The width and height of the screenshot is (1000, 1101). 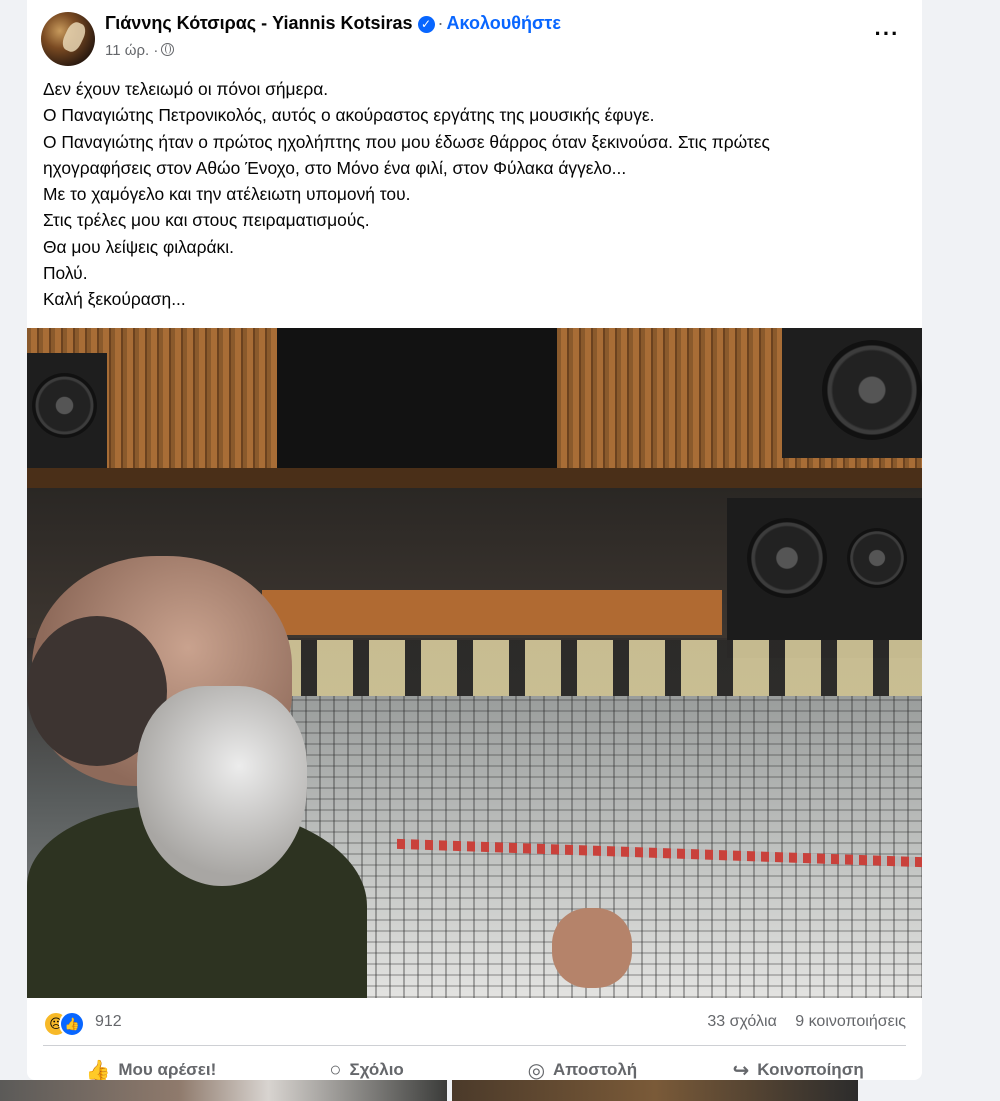 I want to click on actions-divider, so click(x=474, y=1045).